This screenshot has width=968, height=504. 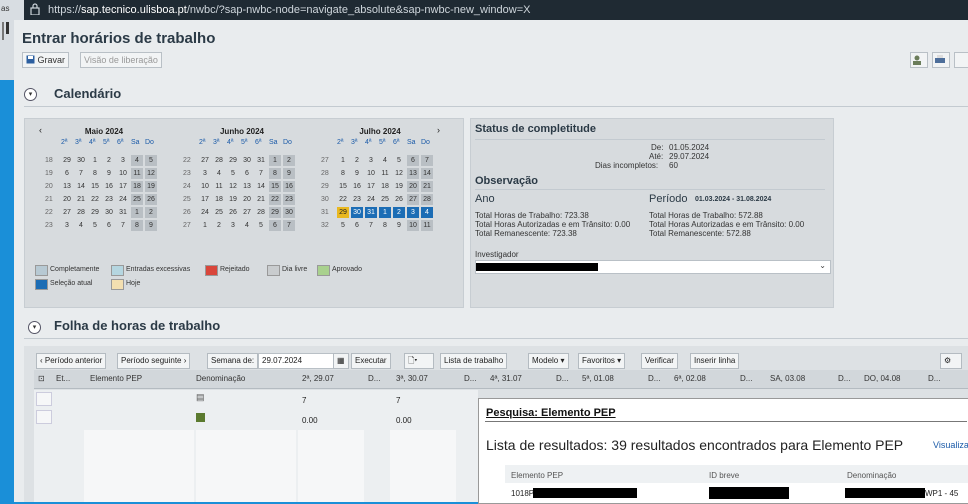 What do you see at coordinates (137, 186) in the screenshot?
I see `calendar-day: 18` at bounding box center [137, 186].